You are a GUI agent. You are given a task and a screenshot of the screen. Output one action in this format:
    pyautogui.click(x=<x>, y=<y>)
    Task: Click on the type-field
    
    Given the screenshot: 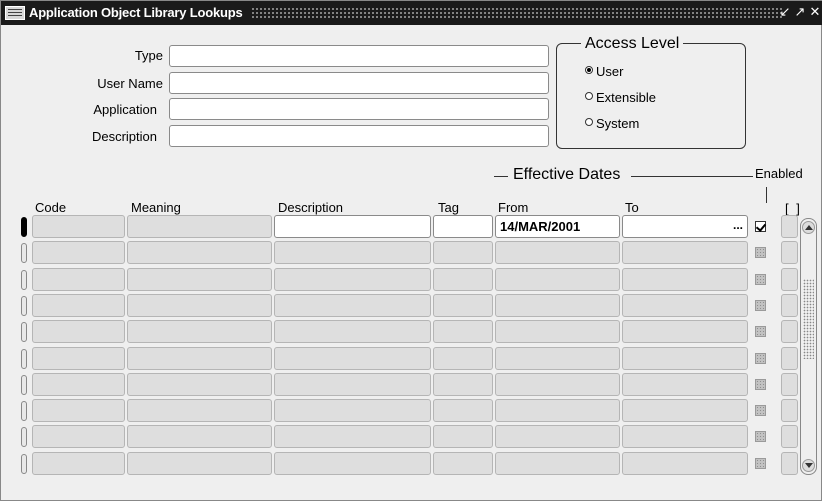 What is the action you would take?
    pyautogui.click(x=359, y=56)
    